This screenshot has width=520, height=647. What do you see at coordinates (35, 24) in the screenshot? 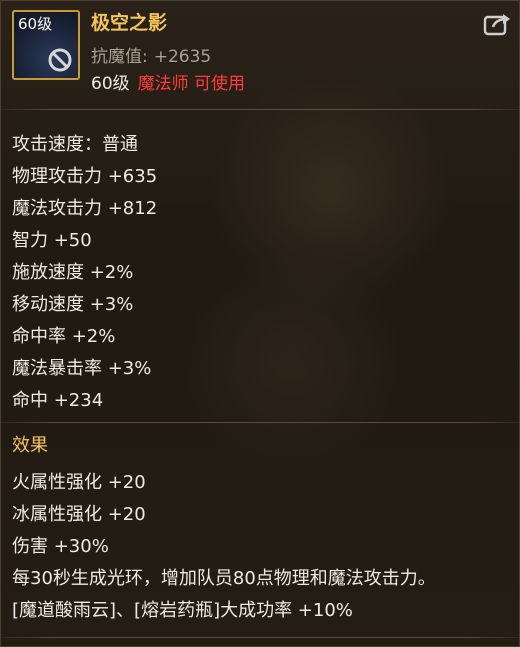
I see `item-icon-level: 60级` at bounding box center [35, 24].